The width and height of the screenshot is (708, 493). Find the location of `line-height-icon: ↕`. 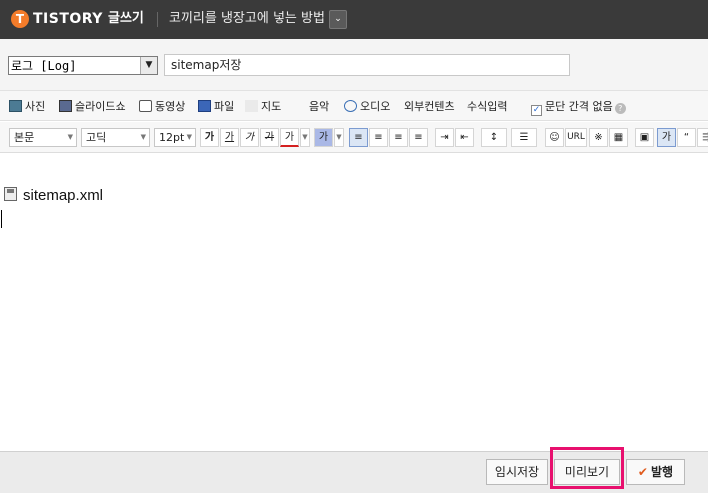

line-height-icon: ↕ is located at coordinates (494, 137).